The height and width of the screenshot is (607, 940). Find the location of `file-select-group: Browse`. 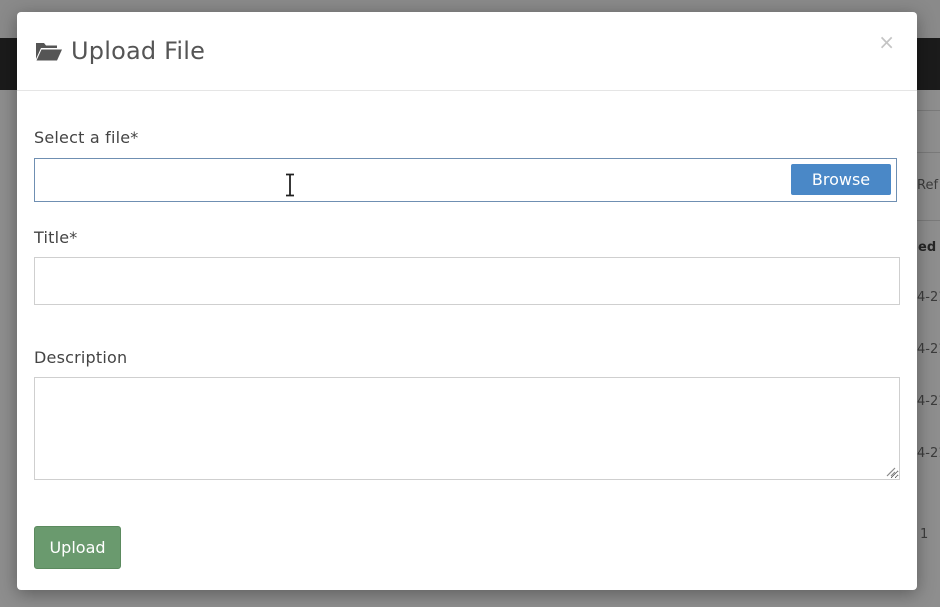

file-select-group: Browse is located at coordinates (465, 180).